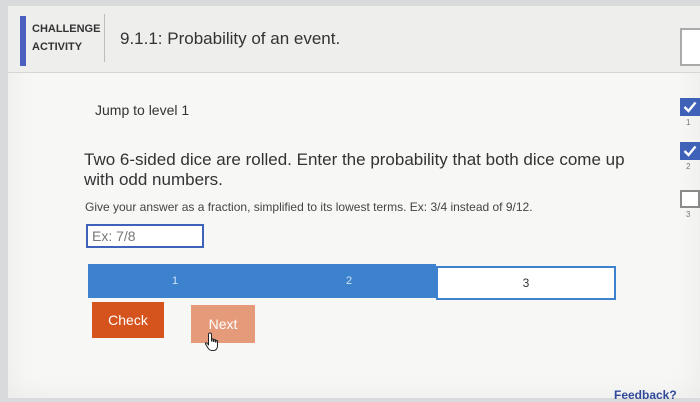 Image resolution: width=700 pixels, height=402 pixels. What do you see at coordinates (128, 320) in the screenshot?
I see `check-button: Check` at bounding box center [128, 320].